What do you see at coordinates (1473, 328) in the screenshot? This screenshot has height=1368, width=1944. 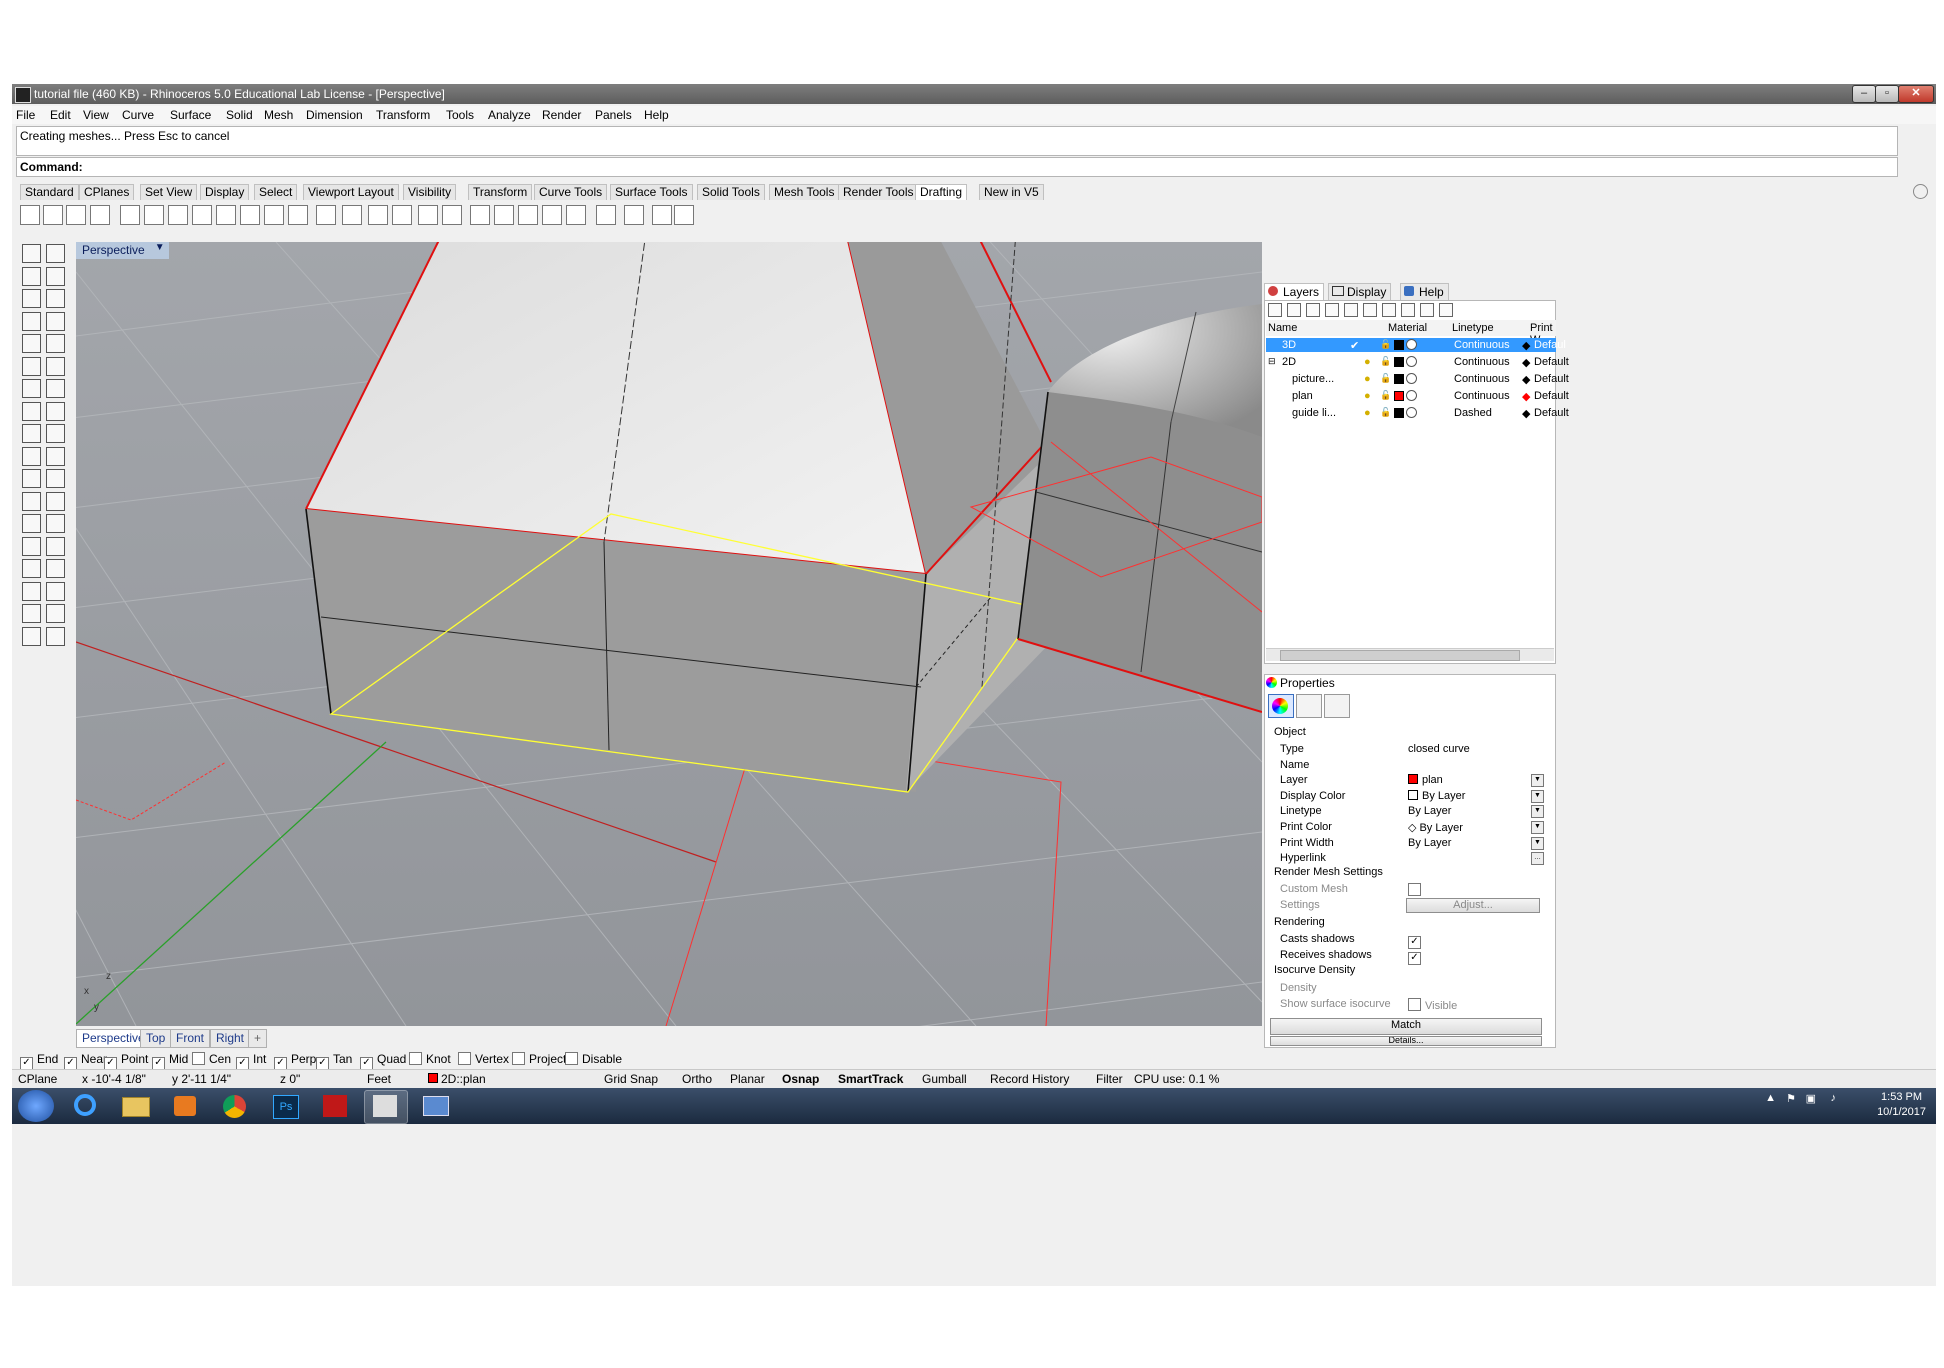 I see `col-linetype: Linetype` at bounding box center [1473, 328].